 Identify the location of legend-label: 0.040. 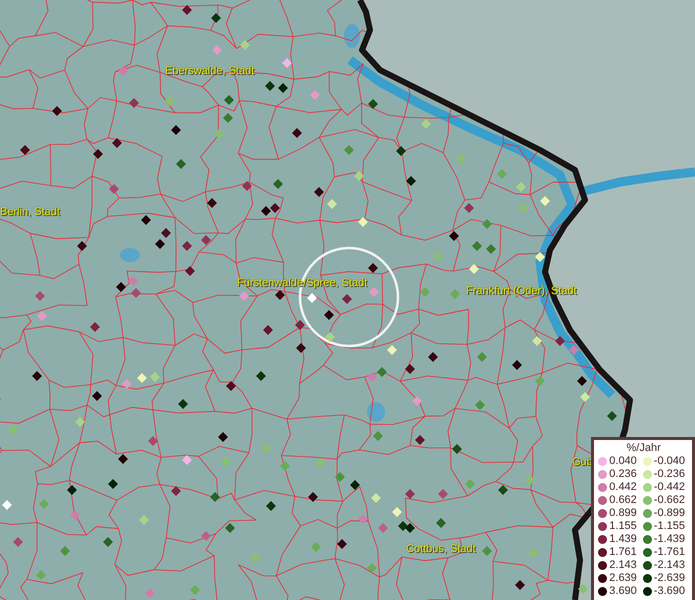
(623, 461).